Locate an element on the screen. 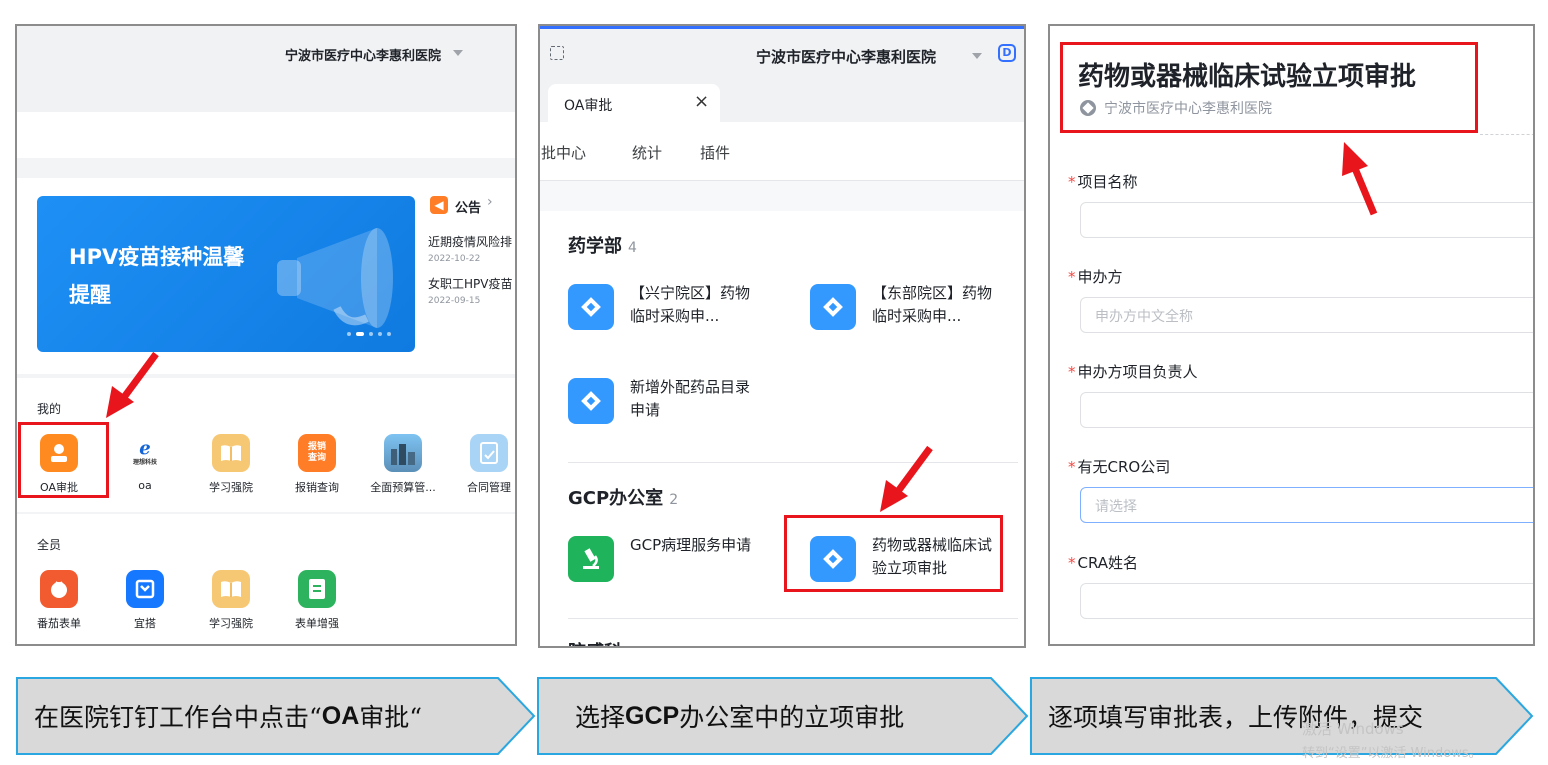  app-oa: ℯ 理想科技 oa is located at coordinates (145, 463).